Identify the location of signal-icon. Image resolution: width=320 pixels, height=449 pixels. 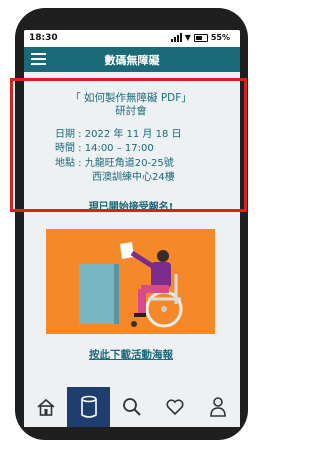
(176, 37).